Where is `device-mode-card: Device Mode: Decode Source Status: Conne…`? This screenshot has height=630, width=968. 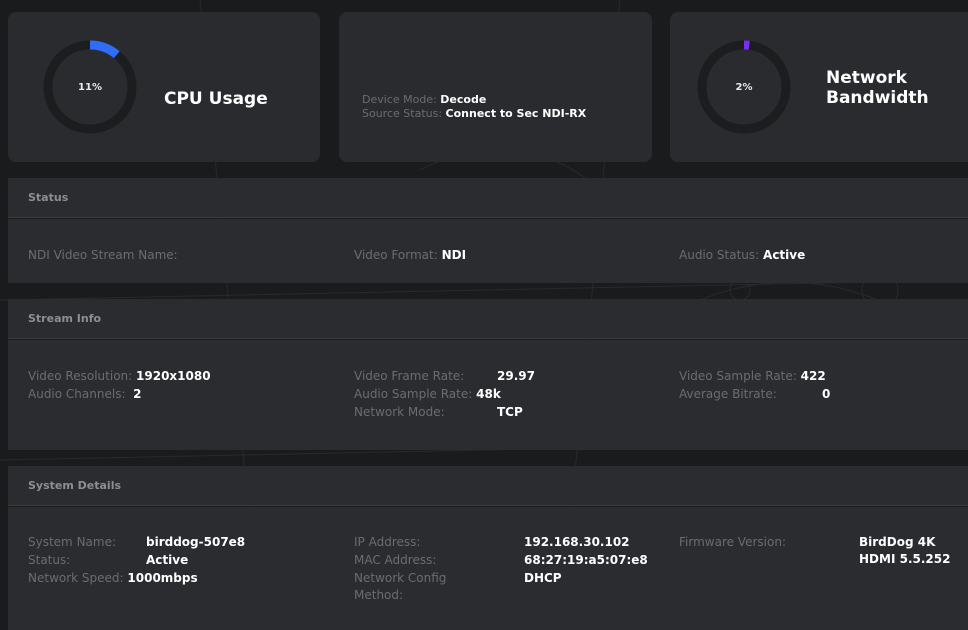 device-mode-card: Device Mode: Decode Source Status: Conne… is located at coordinates (495, 87).